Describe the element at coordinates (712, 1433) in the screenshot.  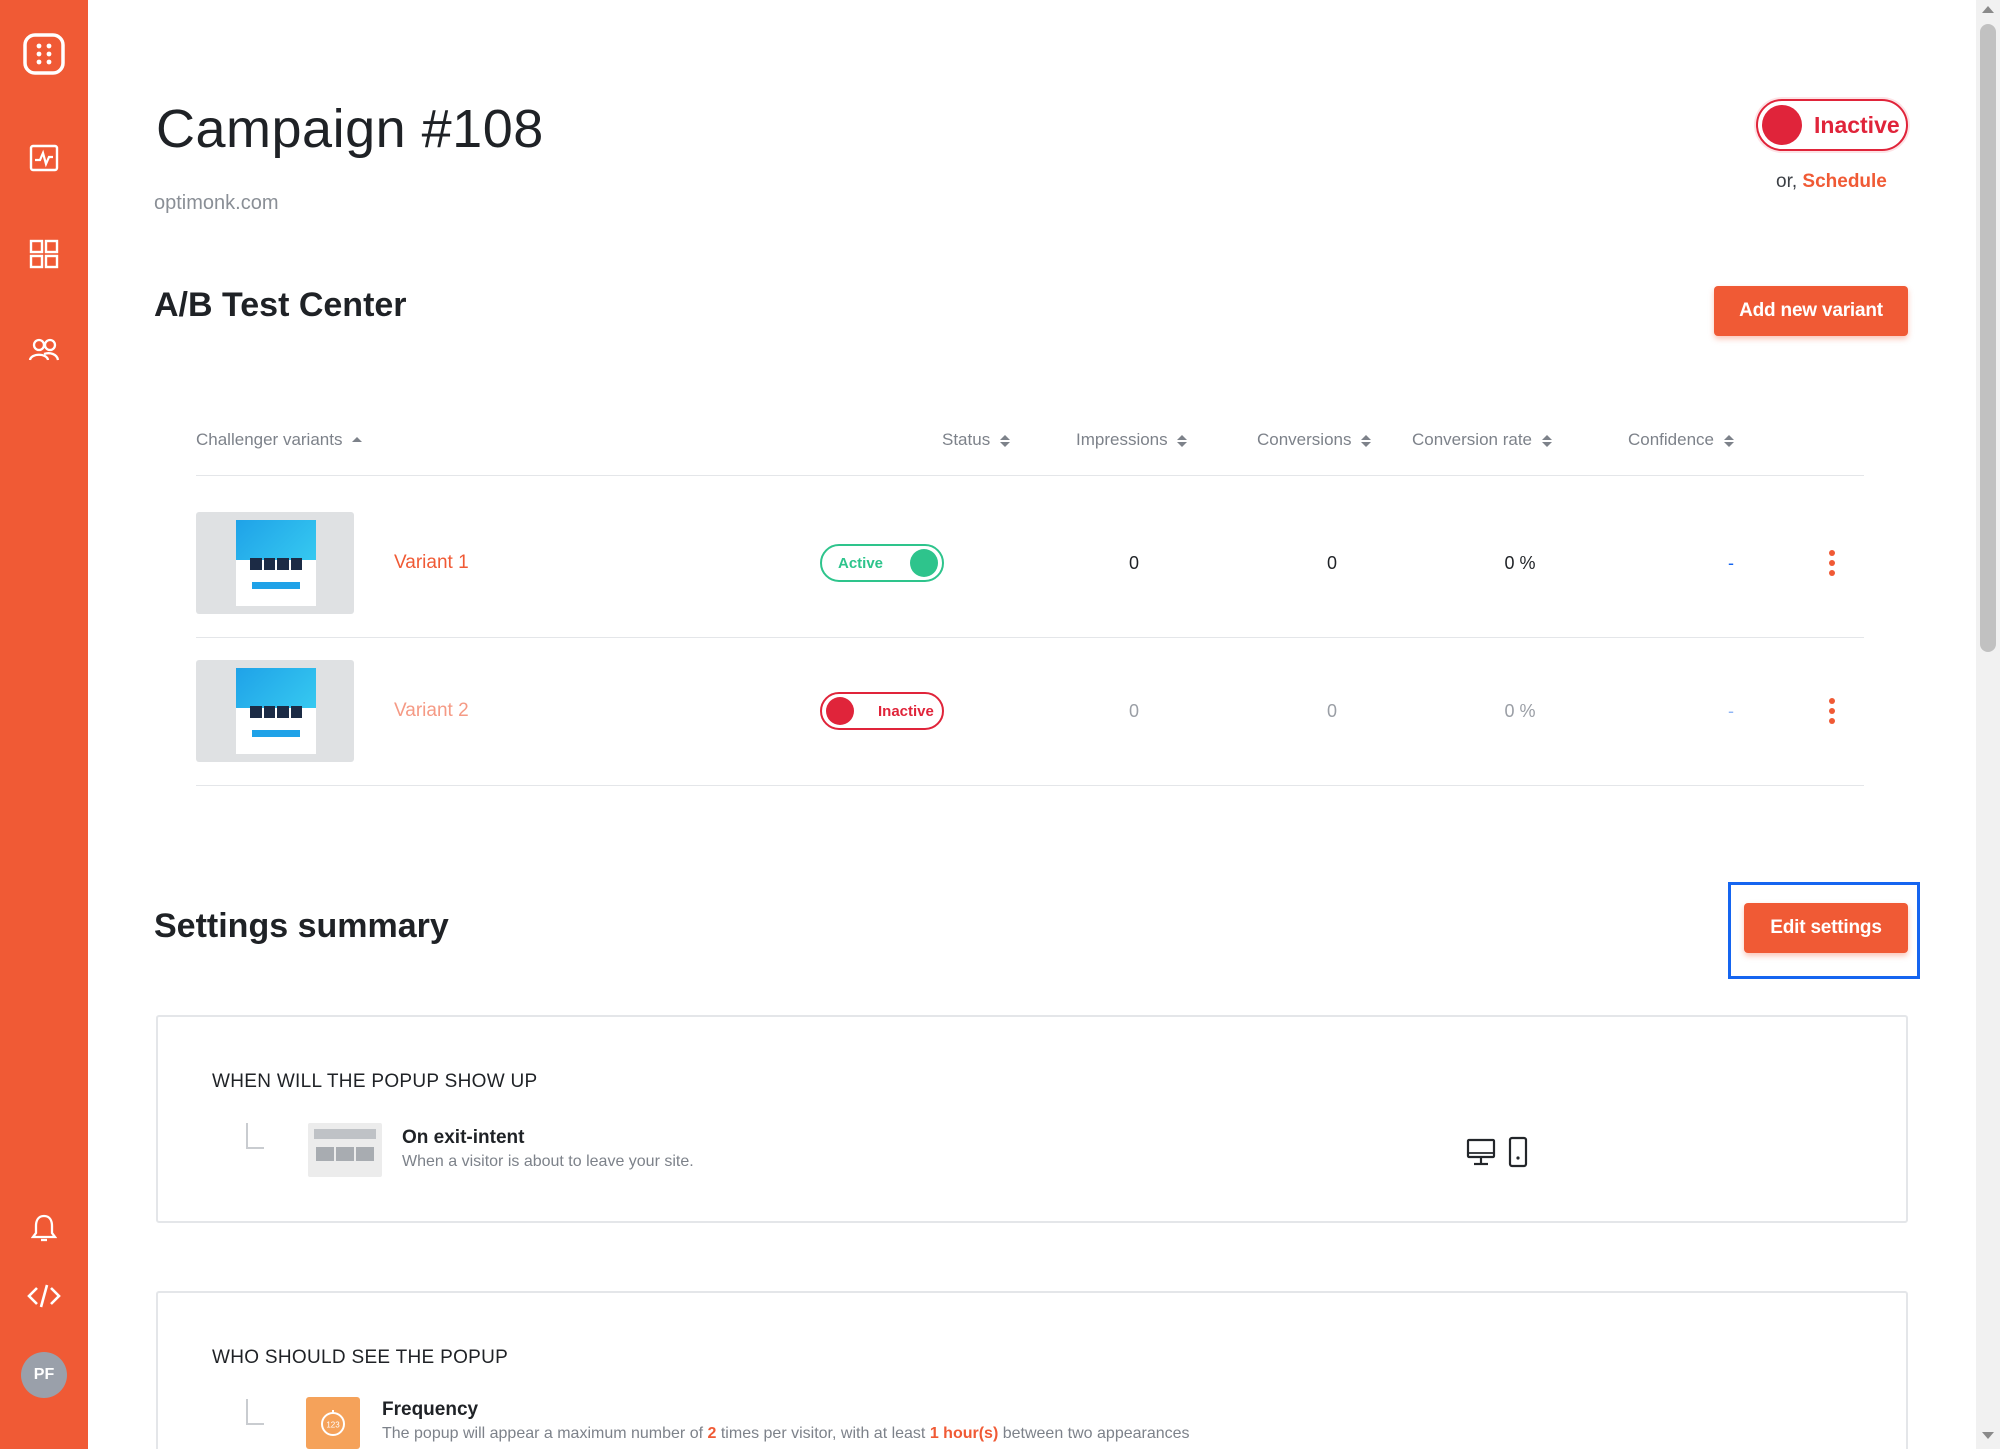
I see `frequency-count: 2` at that location.